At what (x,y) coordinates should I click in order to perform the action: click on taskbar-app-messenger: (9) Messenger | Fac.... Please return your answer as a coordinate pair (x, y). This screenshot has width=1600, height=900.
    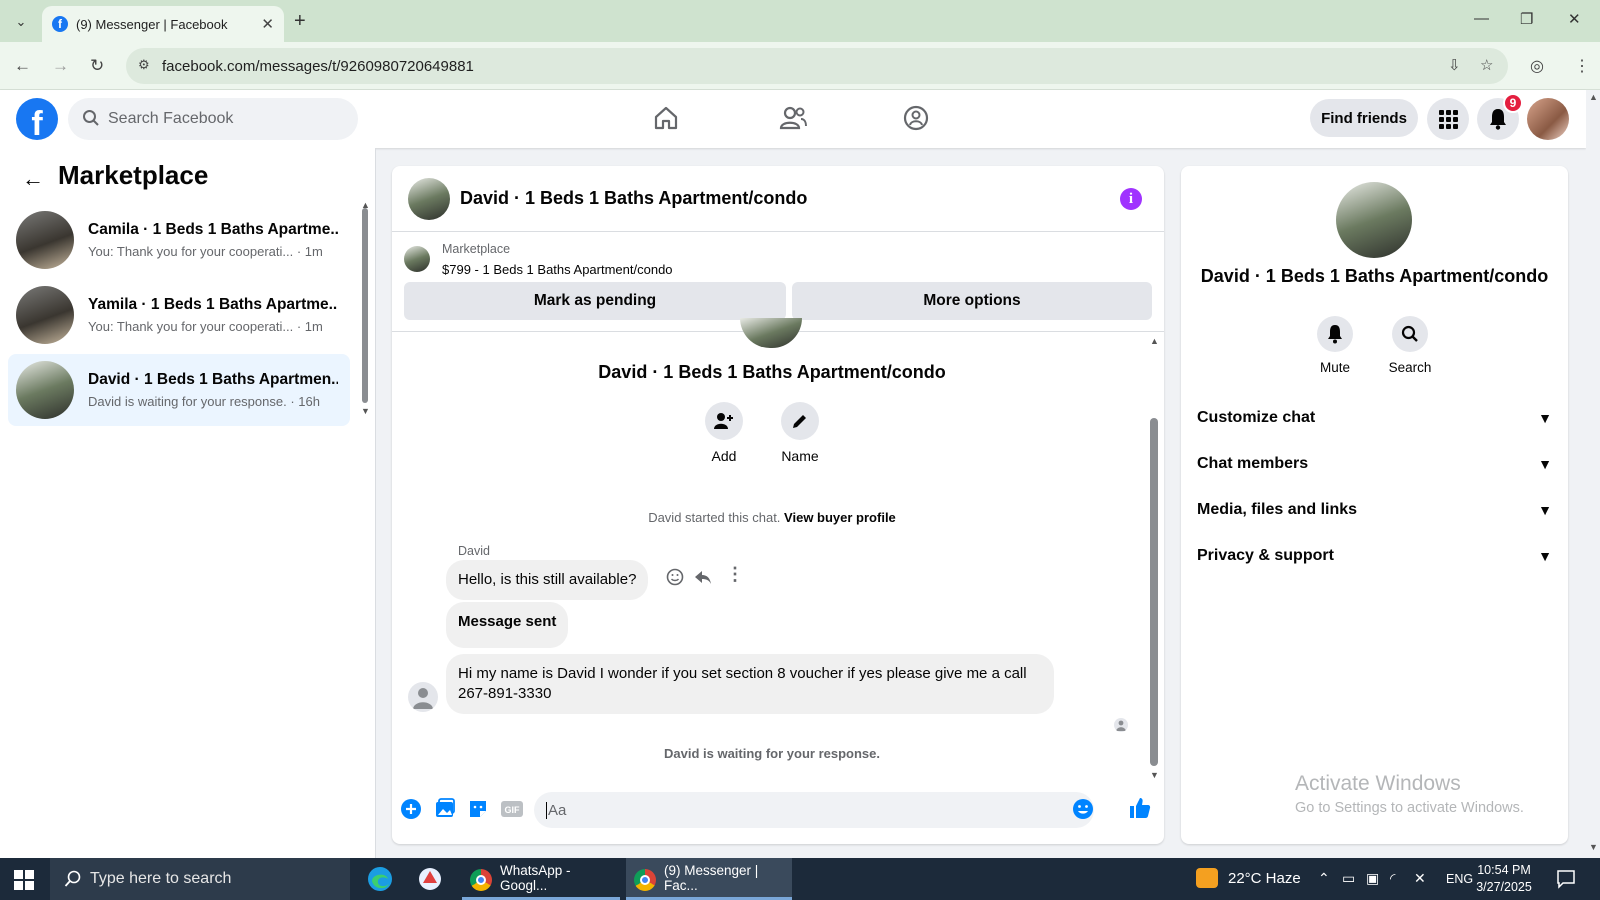
    Looking at the image, I should click on (709, 879).